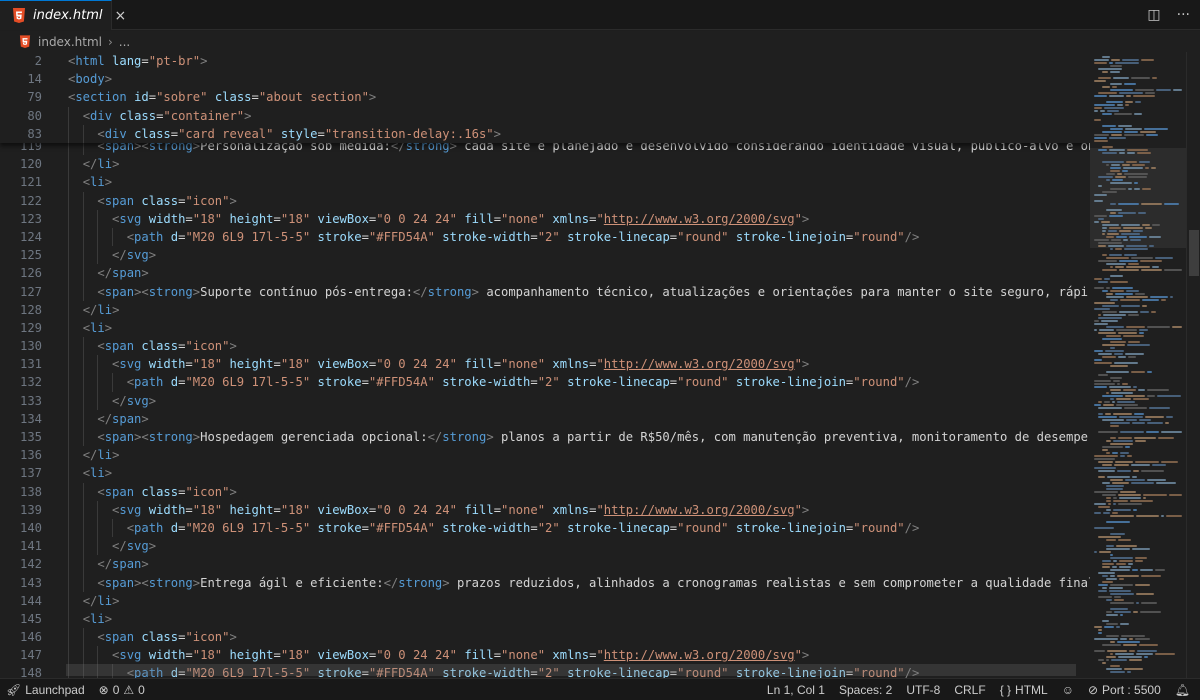 Image resolution: width=1200 pixels, height=700 pixels. What do you see at coordinates (545, 473) in the screenshot?
I see `code-line: 137 <li>` at bounding box center [545, 473].